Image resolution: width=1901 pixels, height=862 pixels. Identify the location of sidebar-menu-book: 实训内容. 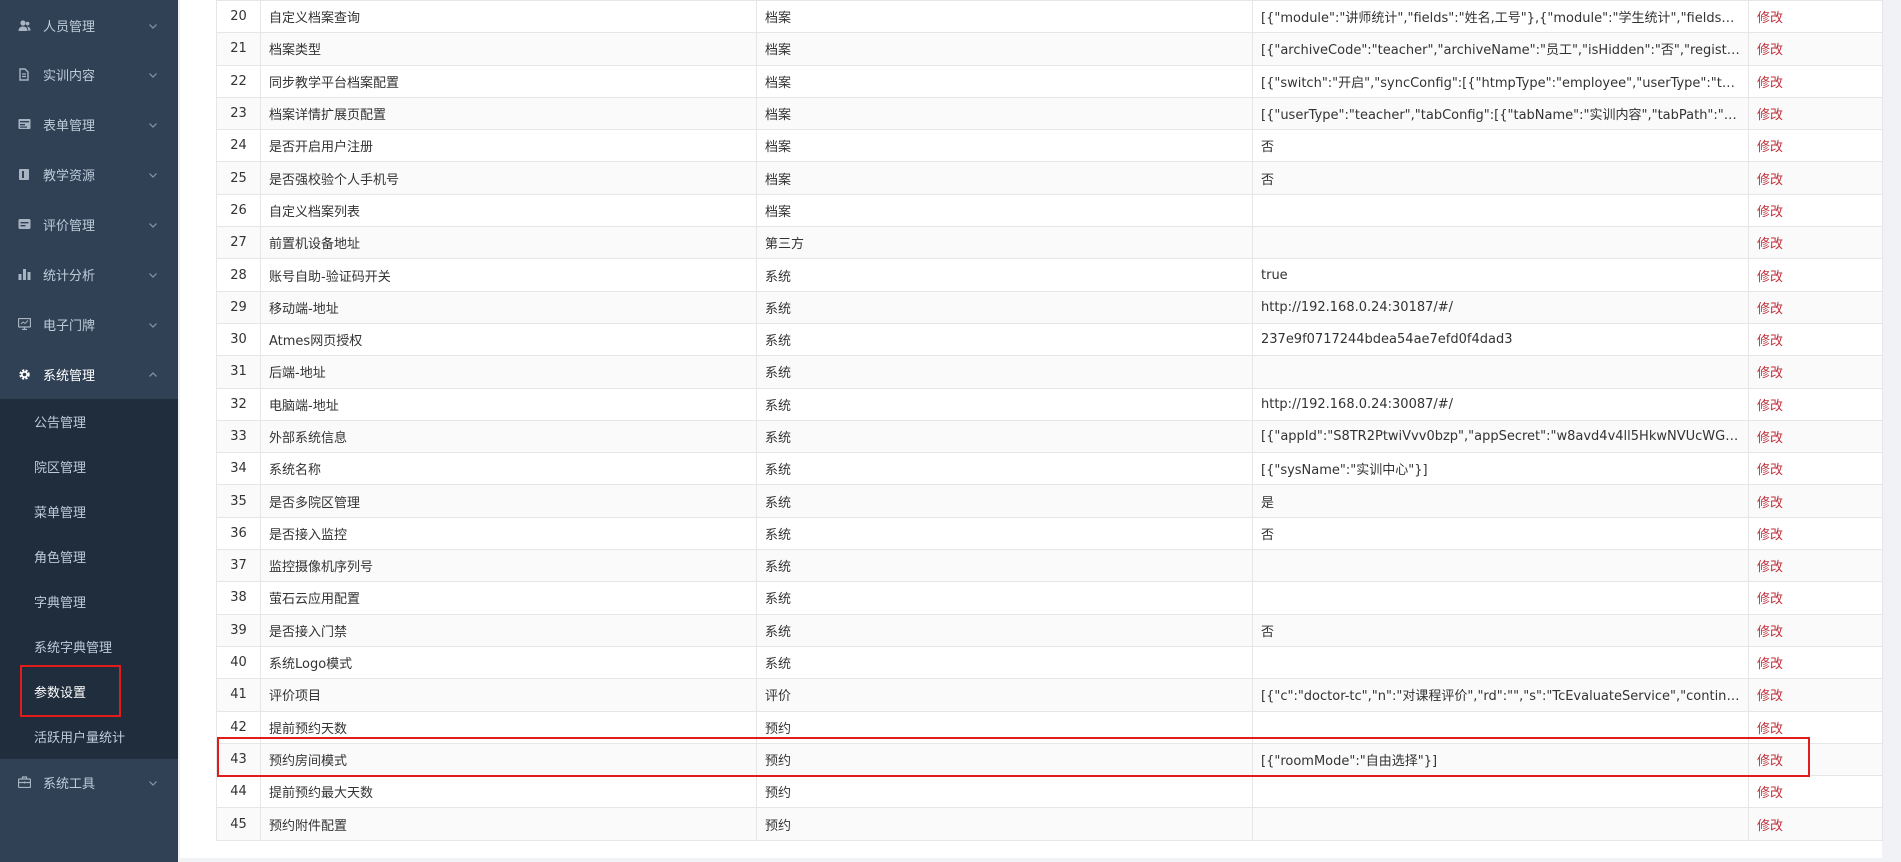
(89, 74).